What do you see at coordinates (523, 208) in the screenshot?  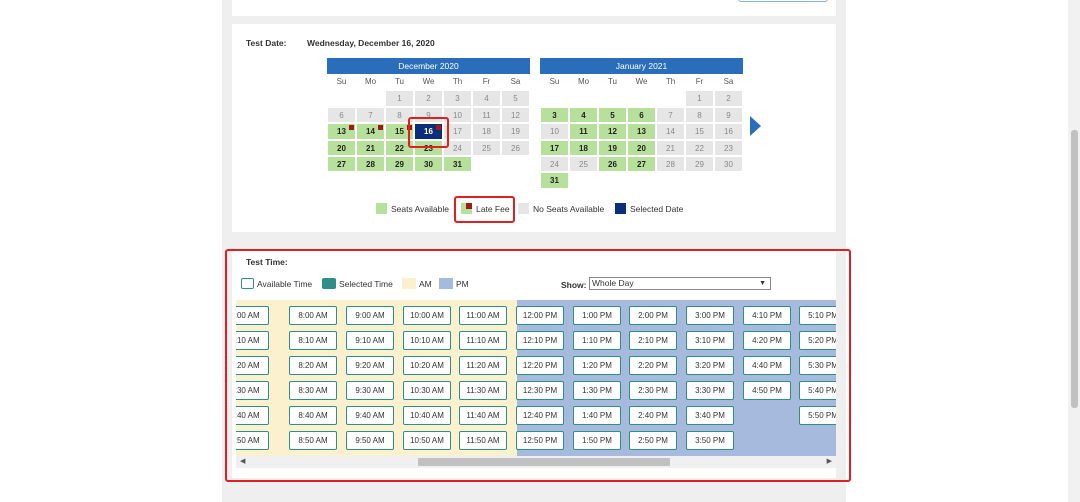 I see `grey-swatch-icon` at bounding box center [523, 208].